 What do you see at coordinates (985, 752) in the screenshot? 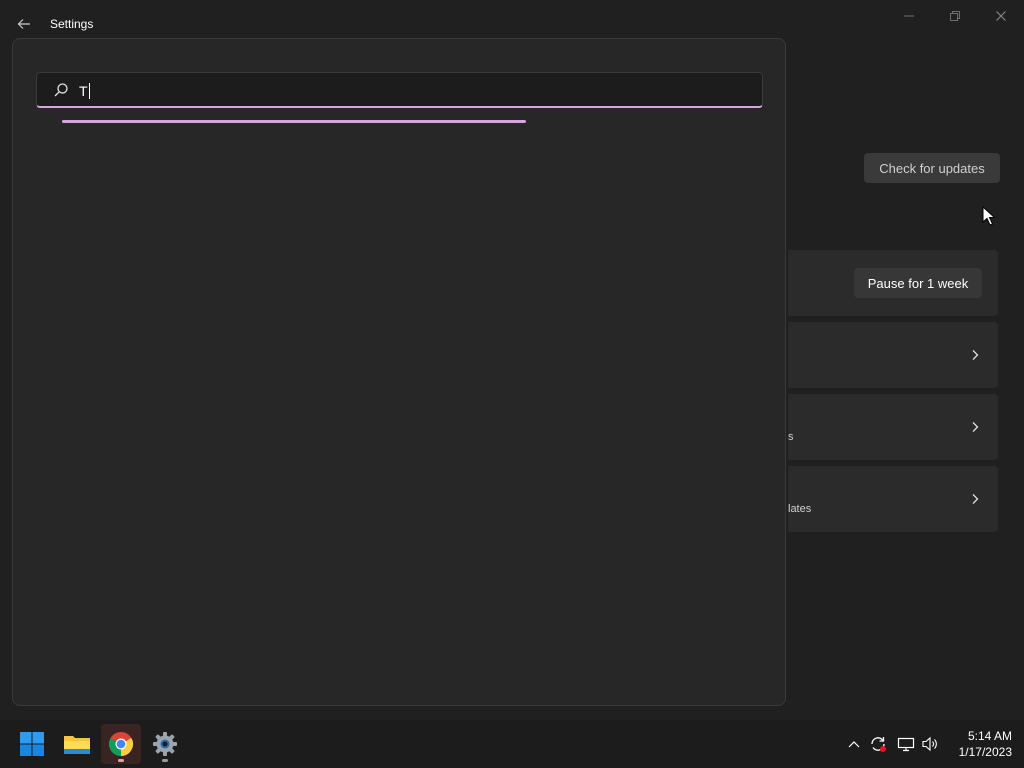
I see `clock-date: 1/17/2023` at bounding box center [985, 752].